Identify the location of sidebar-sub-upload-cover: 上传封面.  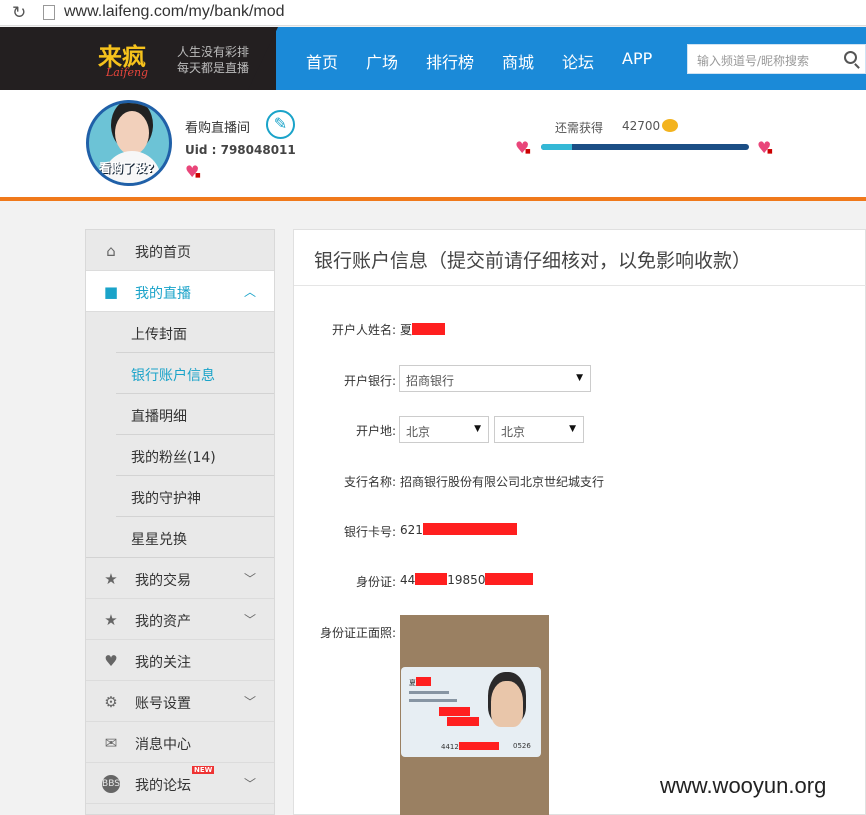
(180, 332).